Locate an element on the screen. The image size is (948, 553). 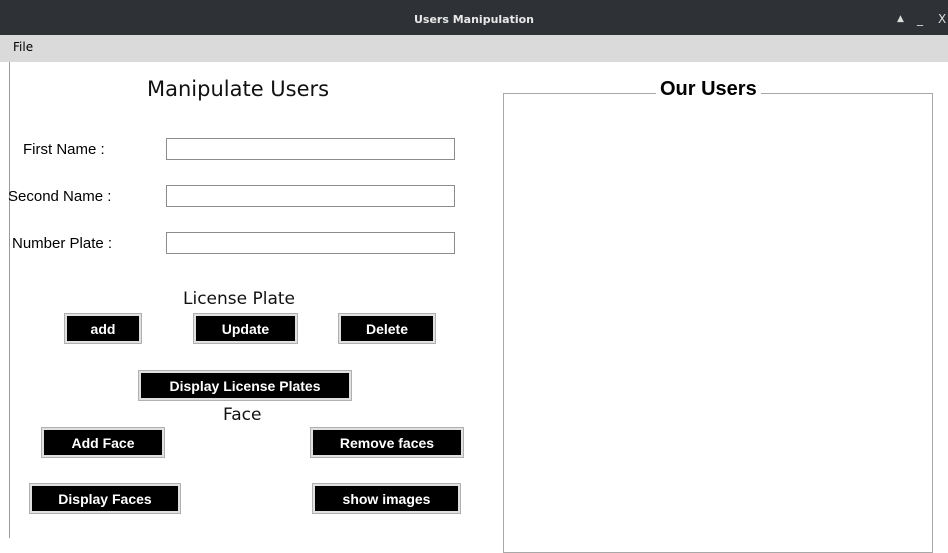
title-bar: Users Manipulation ▲ _ X is located at coordinates (474, 17).